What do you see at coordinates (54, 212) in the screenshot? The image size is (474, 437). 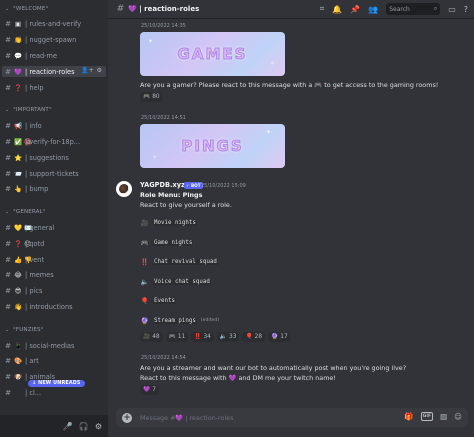 I see `channel-category: ⌄ °GENERAL°` at bounding box center [54, 212].